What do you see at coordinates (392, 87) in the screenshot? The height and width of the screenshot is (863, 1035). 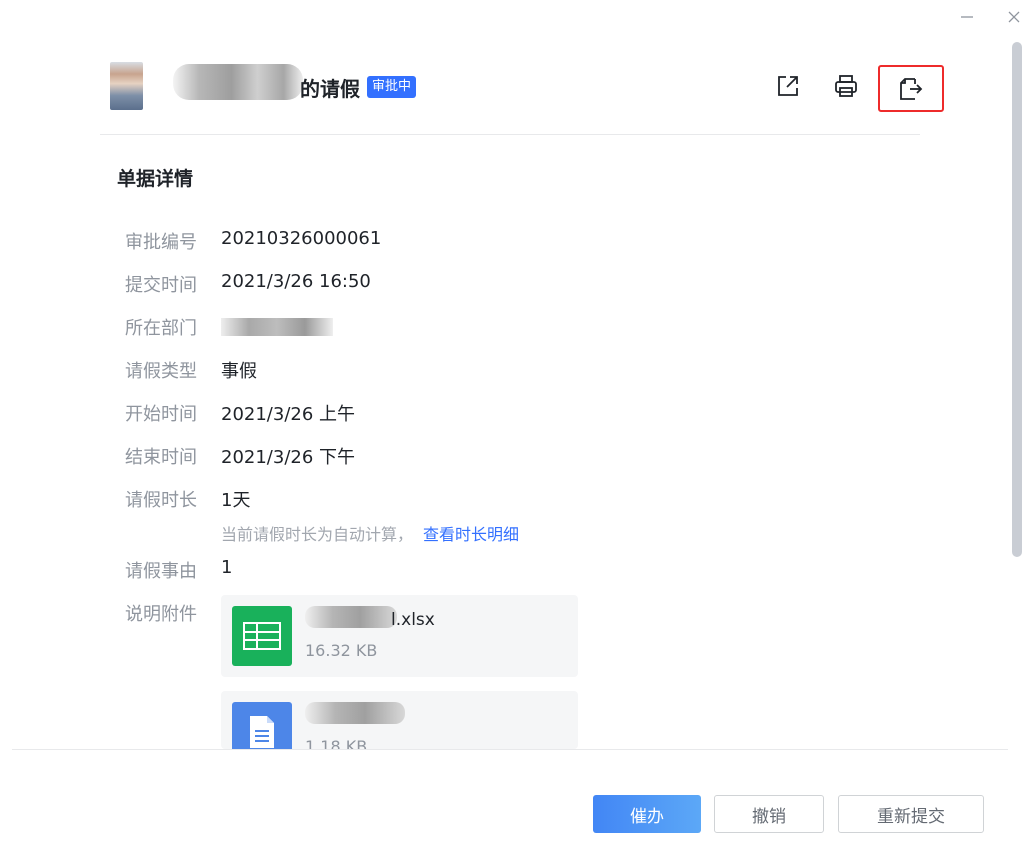 I see `status-badge: 审批中` at bounding box center [392, 87].